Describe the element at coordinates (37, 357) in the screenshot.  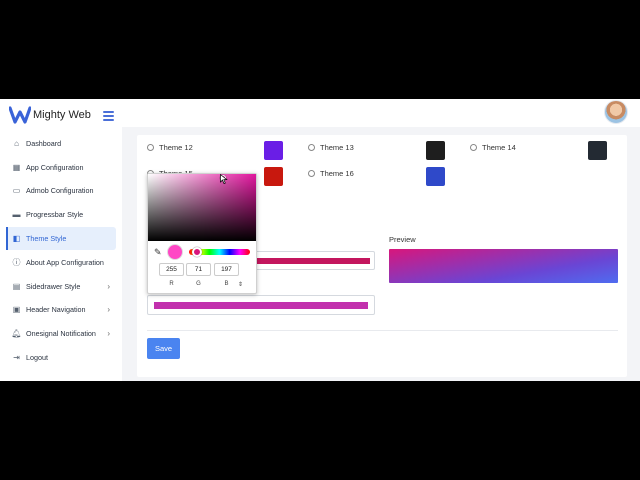
I see `sidebar-item-label: Logout` at that location.